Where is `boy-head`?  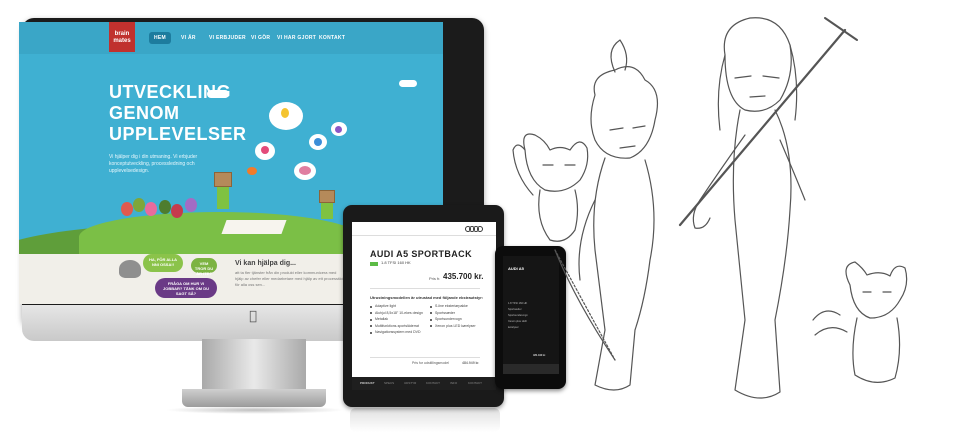
boy-head is located at coordinates (624, 112).